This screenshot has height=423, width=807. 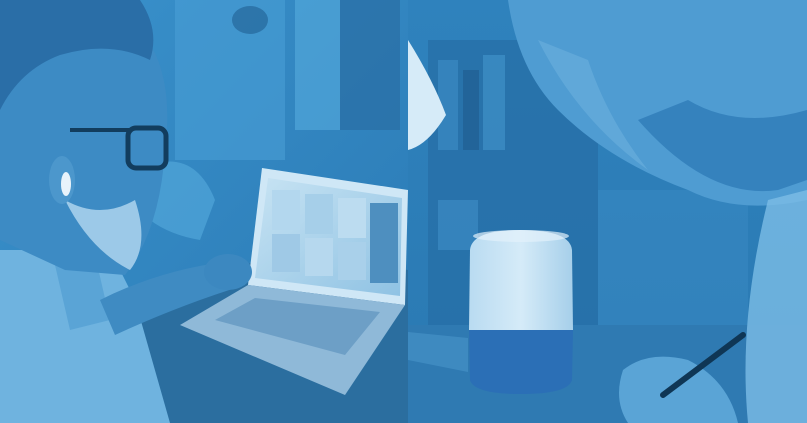 What do you see at coordinates (228, 272) in the screenshot?
I see `hand` at bounding box center [228, 272].